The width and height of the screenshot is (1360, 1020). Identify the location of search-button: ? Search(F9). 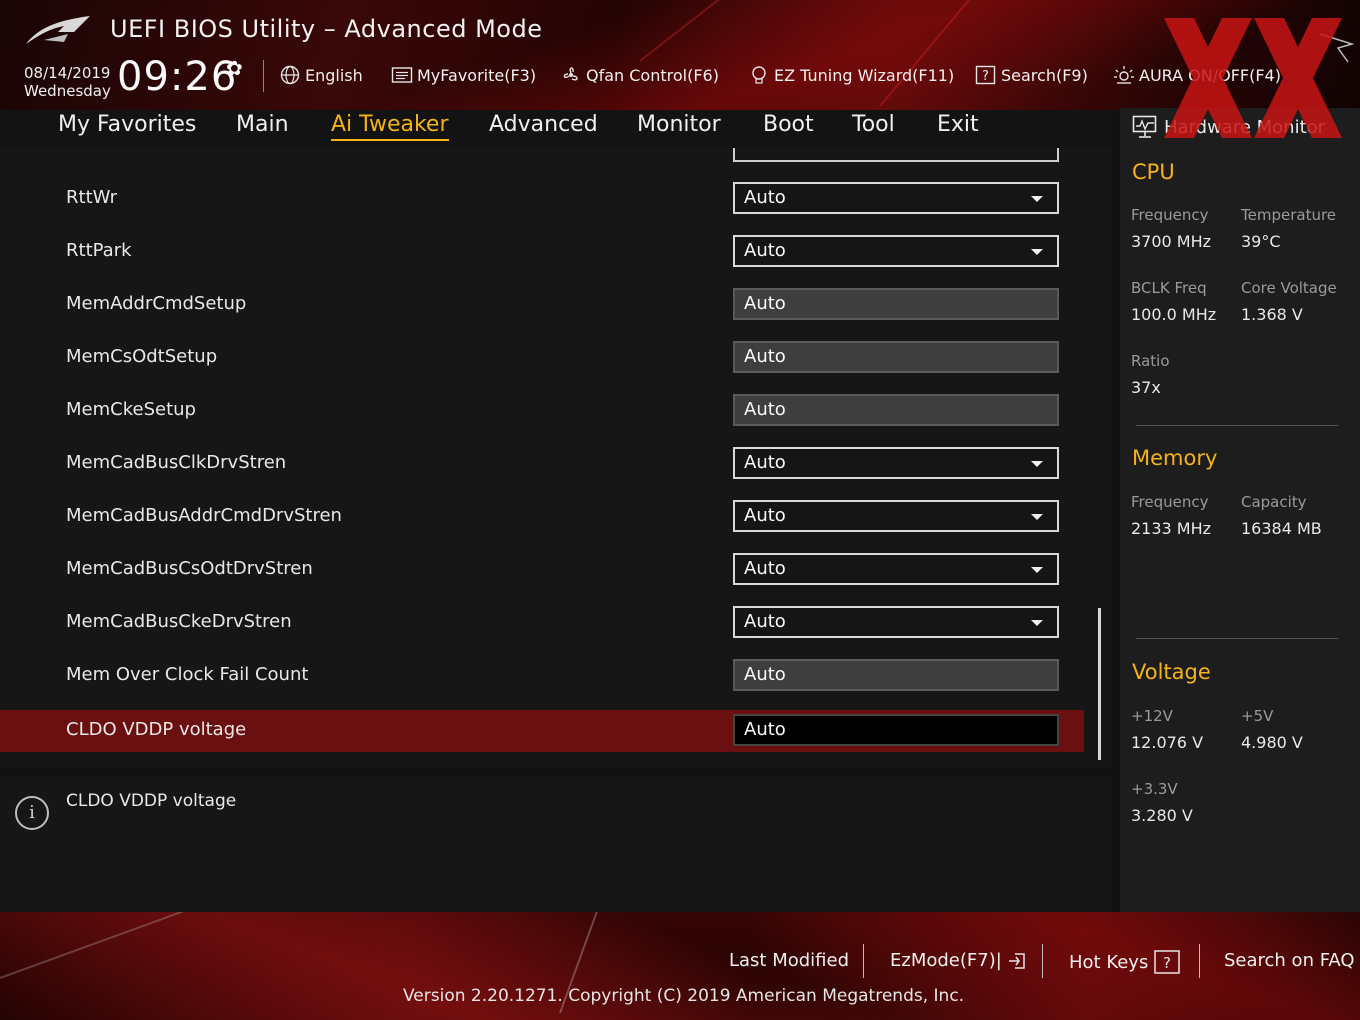
(1031, 75).